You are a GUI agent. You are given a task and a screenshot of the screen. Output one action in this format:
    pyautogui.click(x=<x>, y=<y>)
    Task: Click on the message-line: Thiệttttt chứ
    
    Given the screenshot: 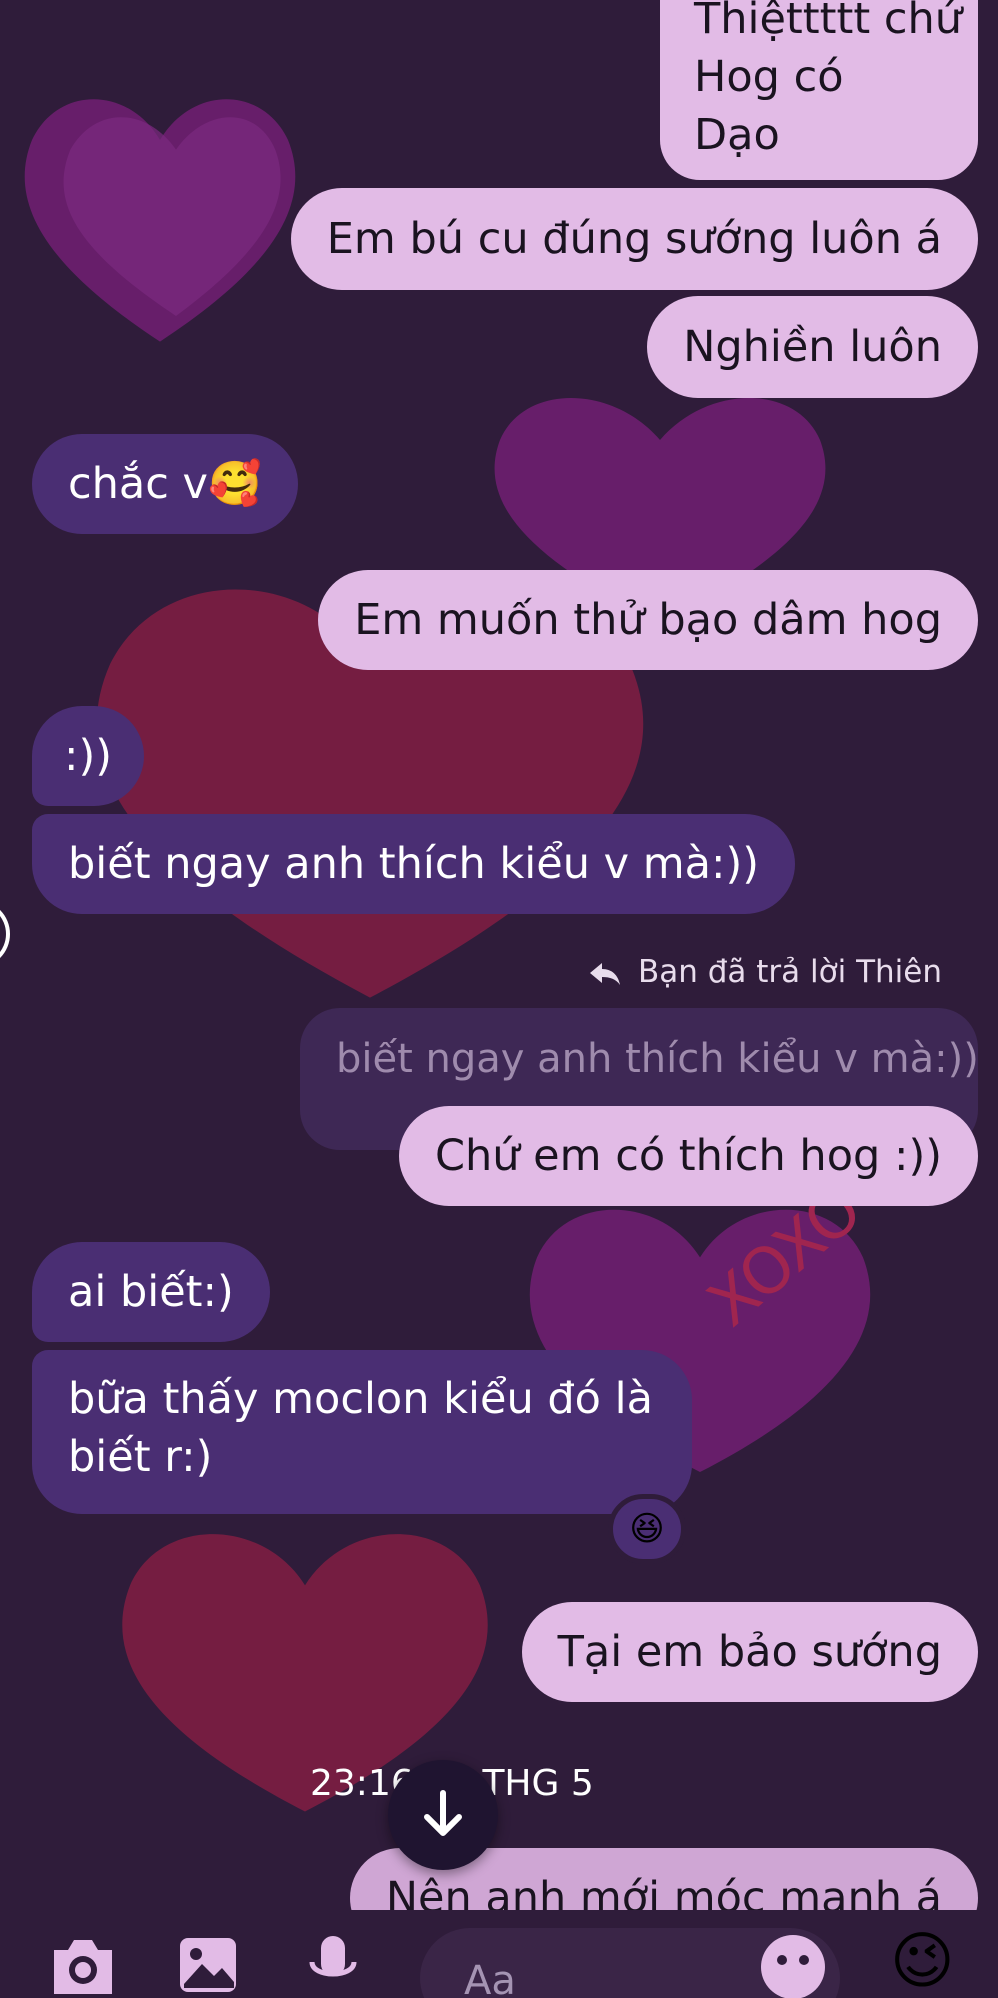 What is the action you would take?
    pyautogui.click(x=828, y=22)
    